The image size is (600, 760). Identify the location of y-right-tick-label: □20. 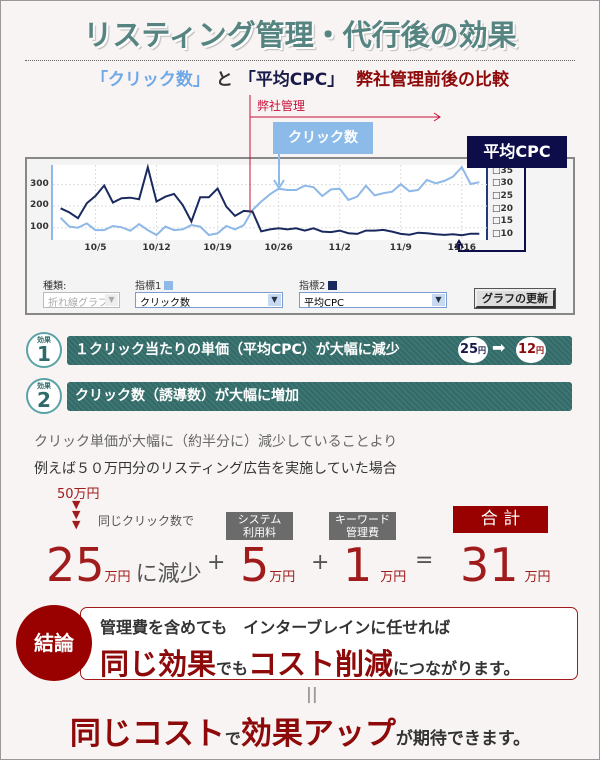
(503, 208).